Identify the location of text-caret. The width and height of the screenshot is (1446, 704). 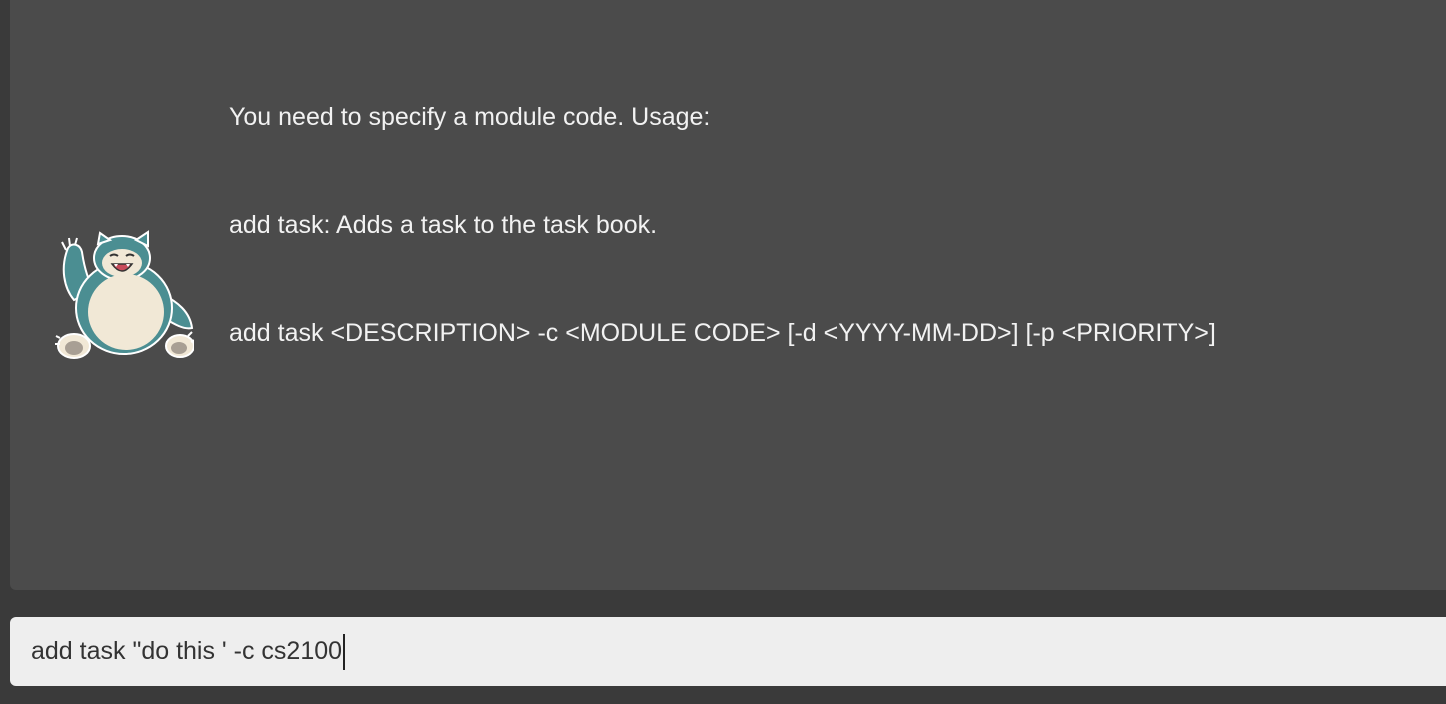
(344, 651).